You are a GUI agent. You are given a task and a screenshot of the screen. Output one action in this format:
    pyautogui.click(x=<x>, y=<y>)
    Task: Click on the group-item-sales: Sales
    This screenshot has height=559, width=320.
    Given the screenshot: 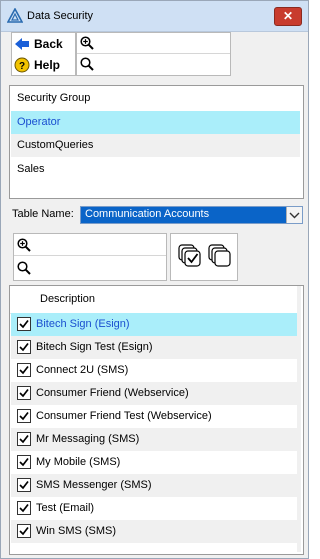 What is the action you would take?
    pyautogui.click(x=155, y=169)
    